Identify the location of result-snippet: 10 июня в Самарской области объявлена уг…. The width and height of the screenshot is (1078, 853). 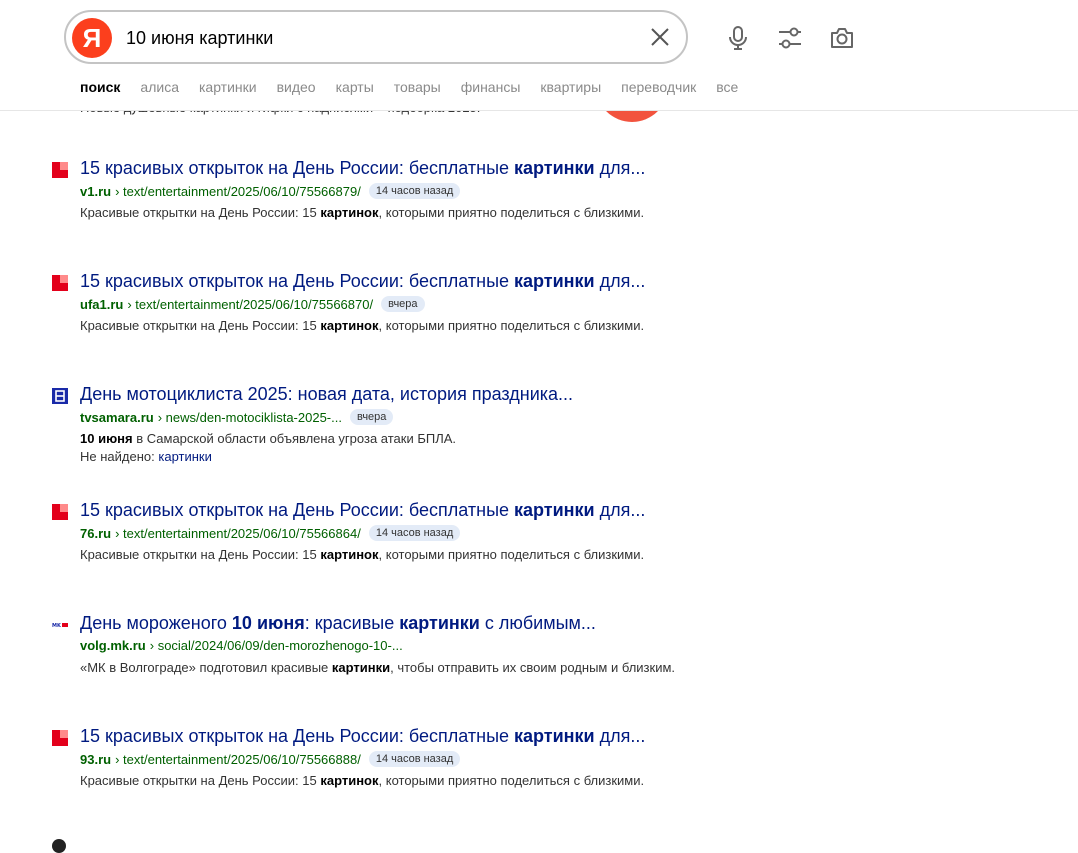
(268, 438).